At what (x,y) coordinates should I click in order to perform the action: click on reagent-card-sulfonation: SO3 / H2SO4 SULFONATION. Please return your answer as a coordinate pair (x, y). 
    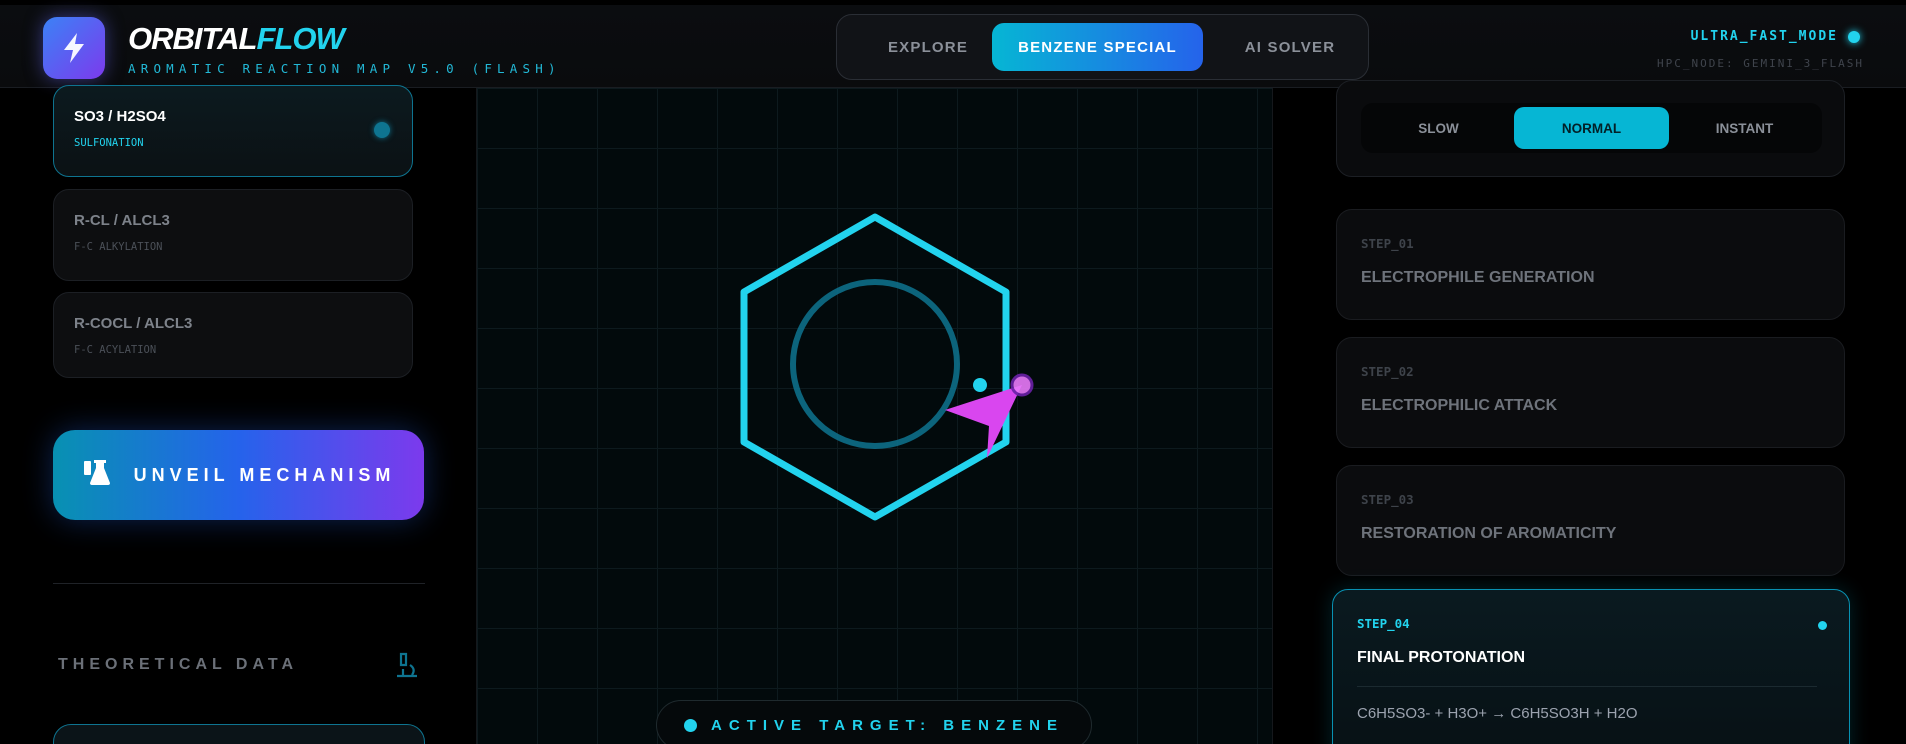
    Looking at the image, I should click on (233, 131).